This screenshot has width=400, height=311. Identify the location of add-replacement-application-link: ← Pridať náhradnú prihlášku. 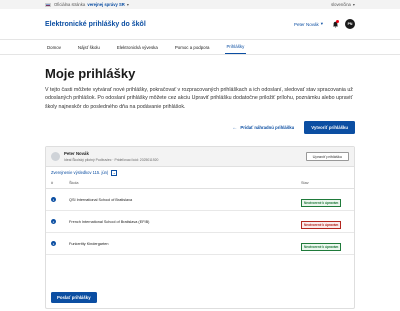
(263, 128).